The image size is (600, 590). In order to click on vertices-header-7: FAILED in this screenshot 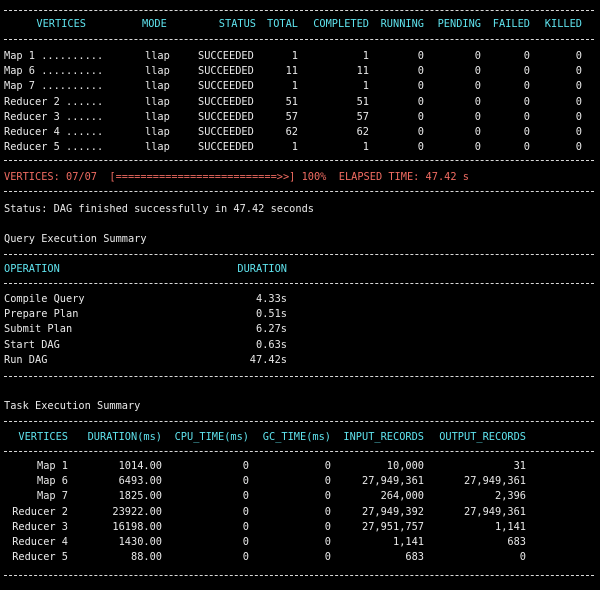, I will do `click(511, 24)`.